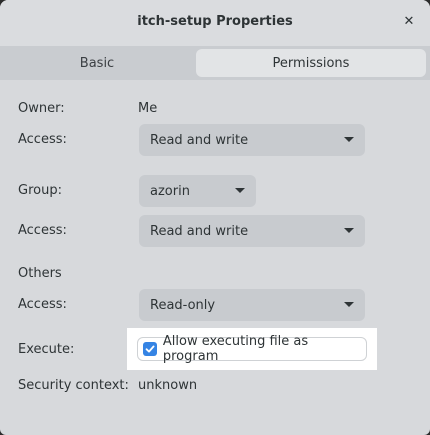  I want to click on tab-bar: Basic Permissions, so click(215, 63).